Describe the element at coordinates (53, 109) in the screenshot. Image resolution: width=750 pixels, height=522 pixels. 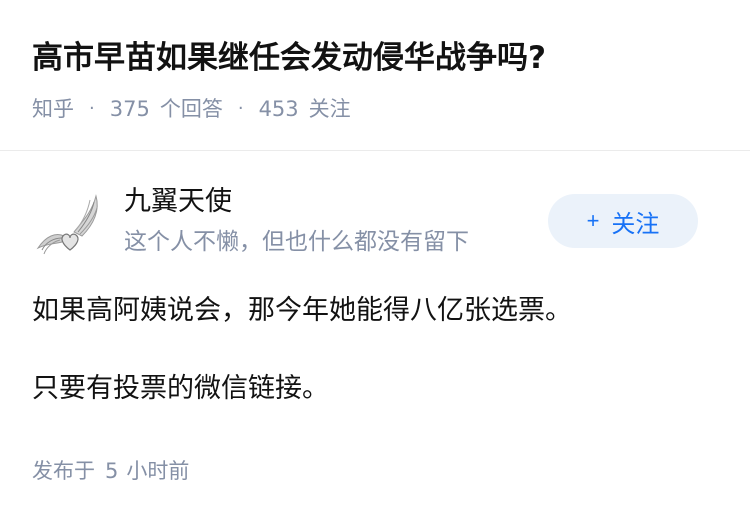
I see `source-label: 知乎` at that location.